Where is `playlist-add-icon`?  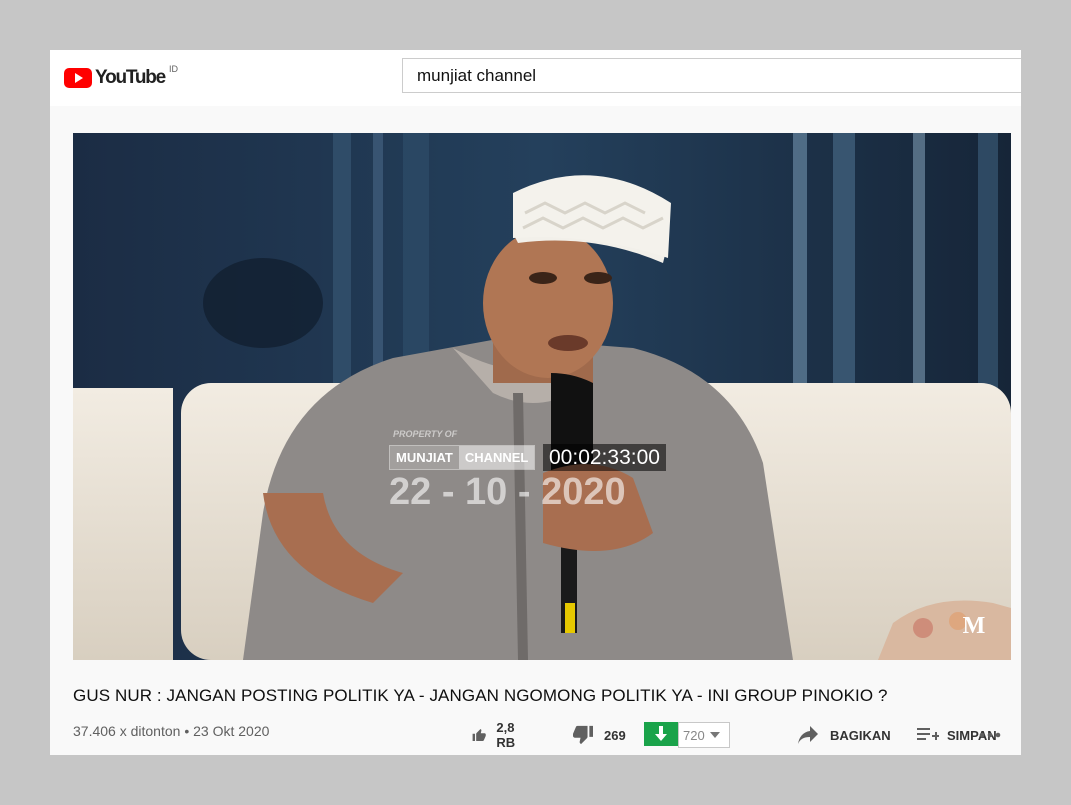 playlist-add-icon is located at coordinates (928, 734).